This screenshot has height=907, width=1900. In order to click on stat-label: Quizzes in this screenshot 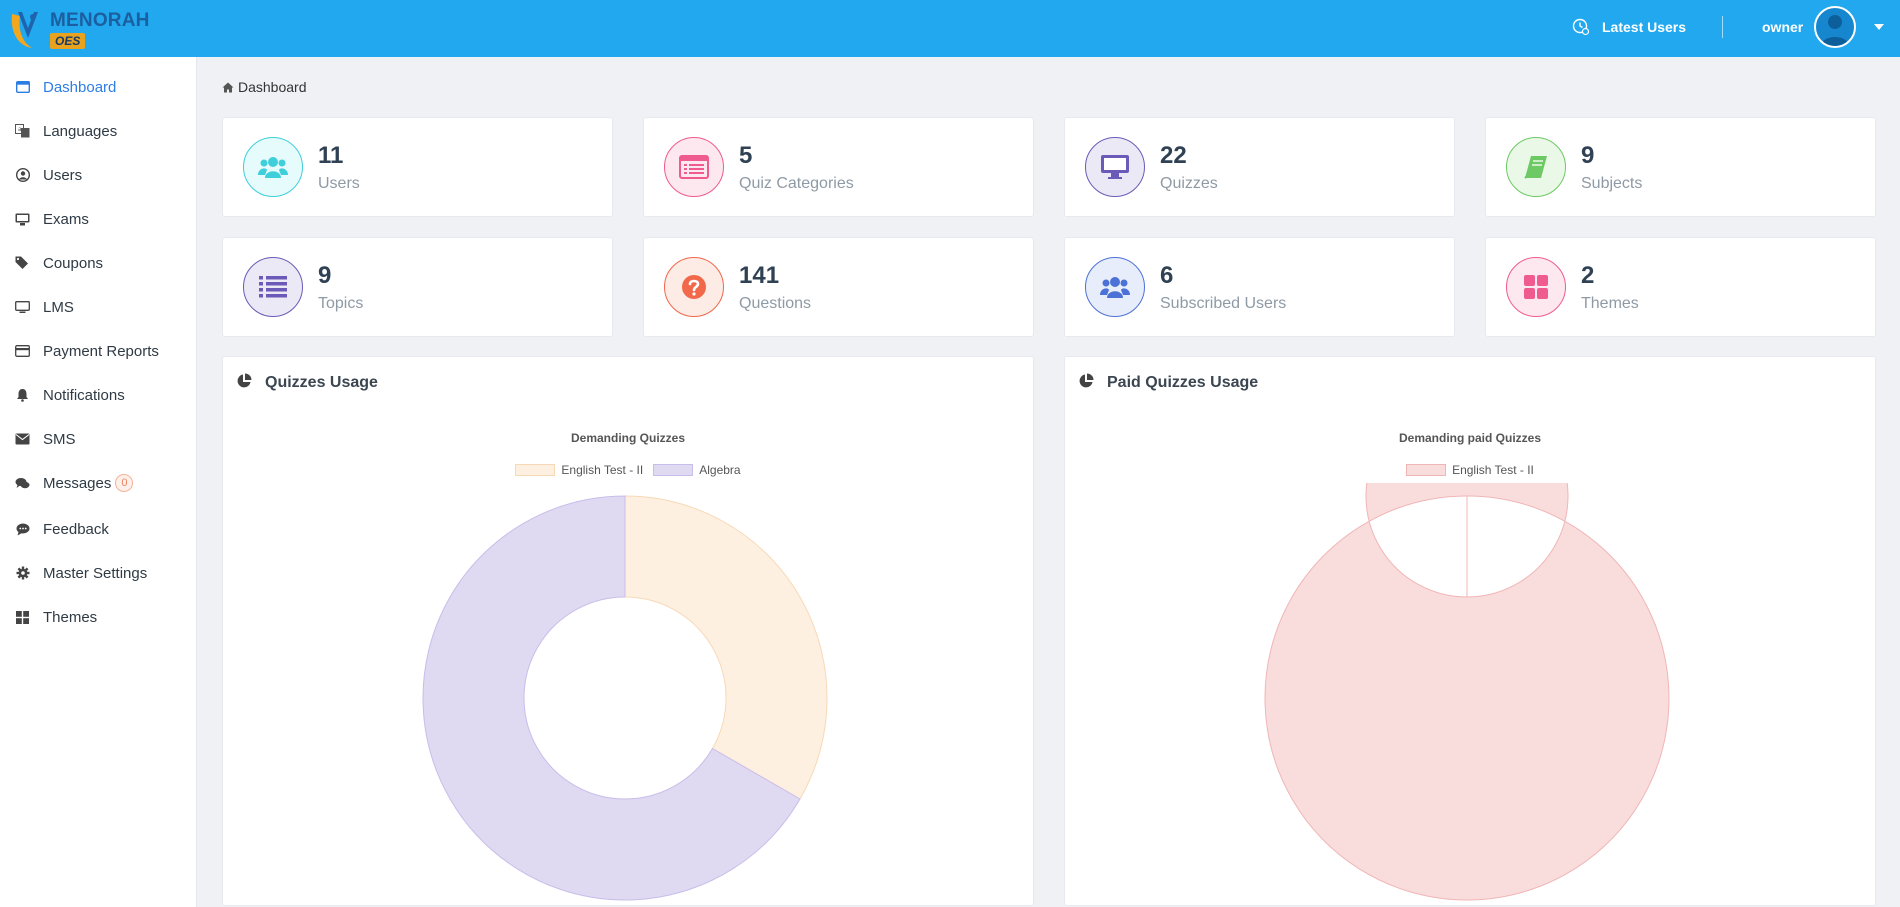, I will do `click(1189, 183)`.